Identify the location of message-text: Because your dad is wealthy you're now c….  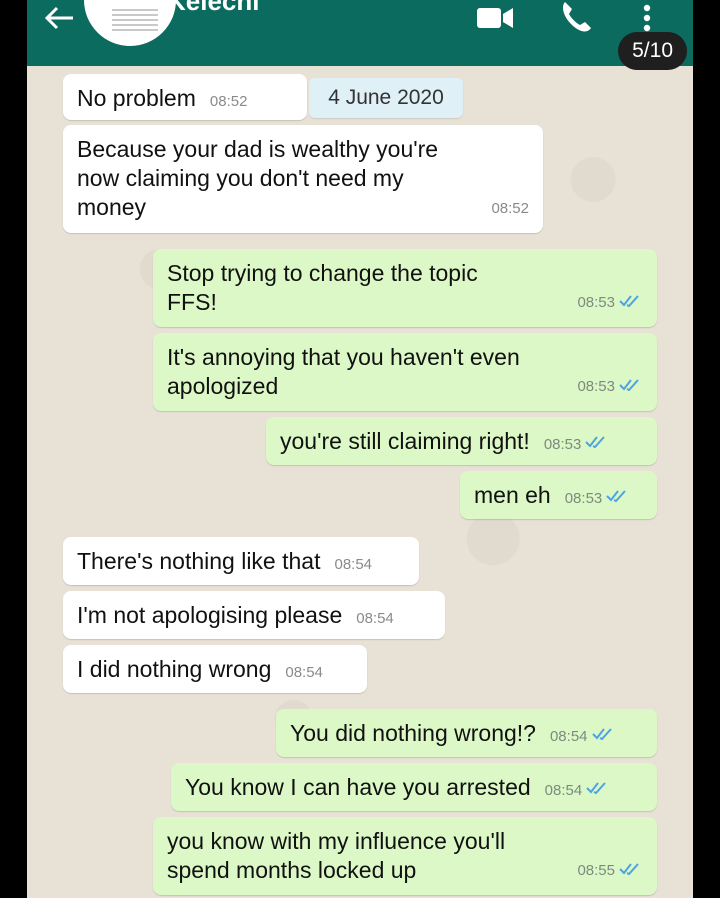
(258, 178).